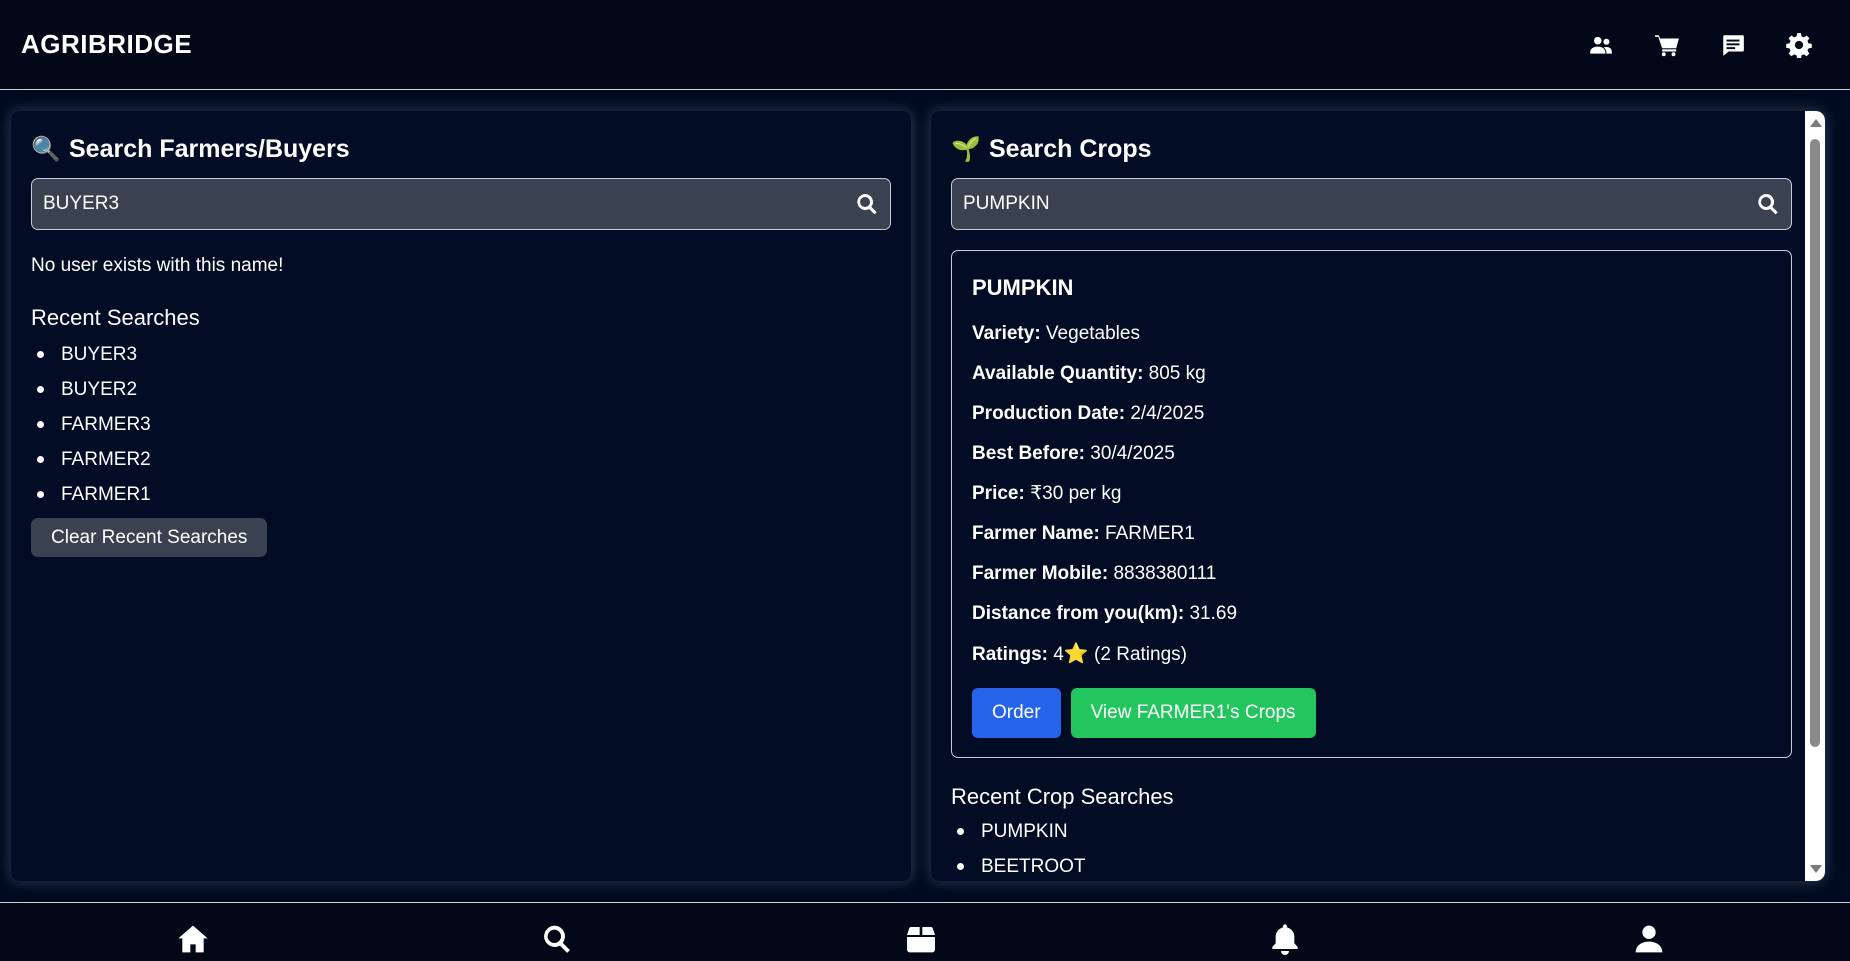 This screenshot has height=961, width=1850. Describe the element at coordinates (193, 939) in the screenshot. I see `home-icon` at that location.